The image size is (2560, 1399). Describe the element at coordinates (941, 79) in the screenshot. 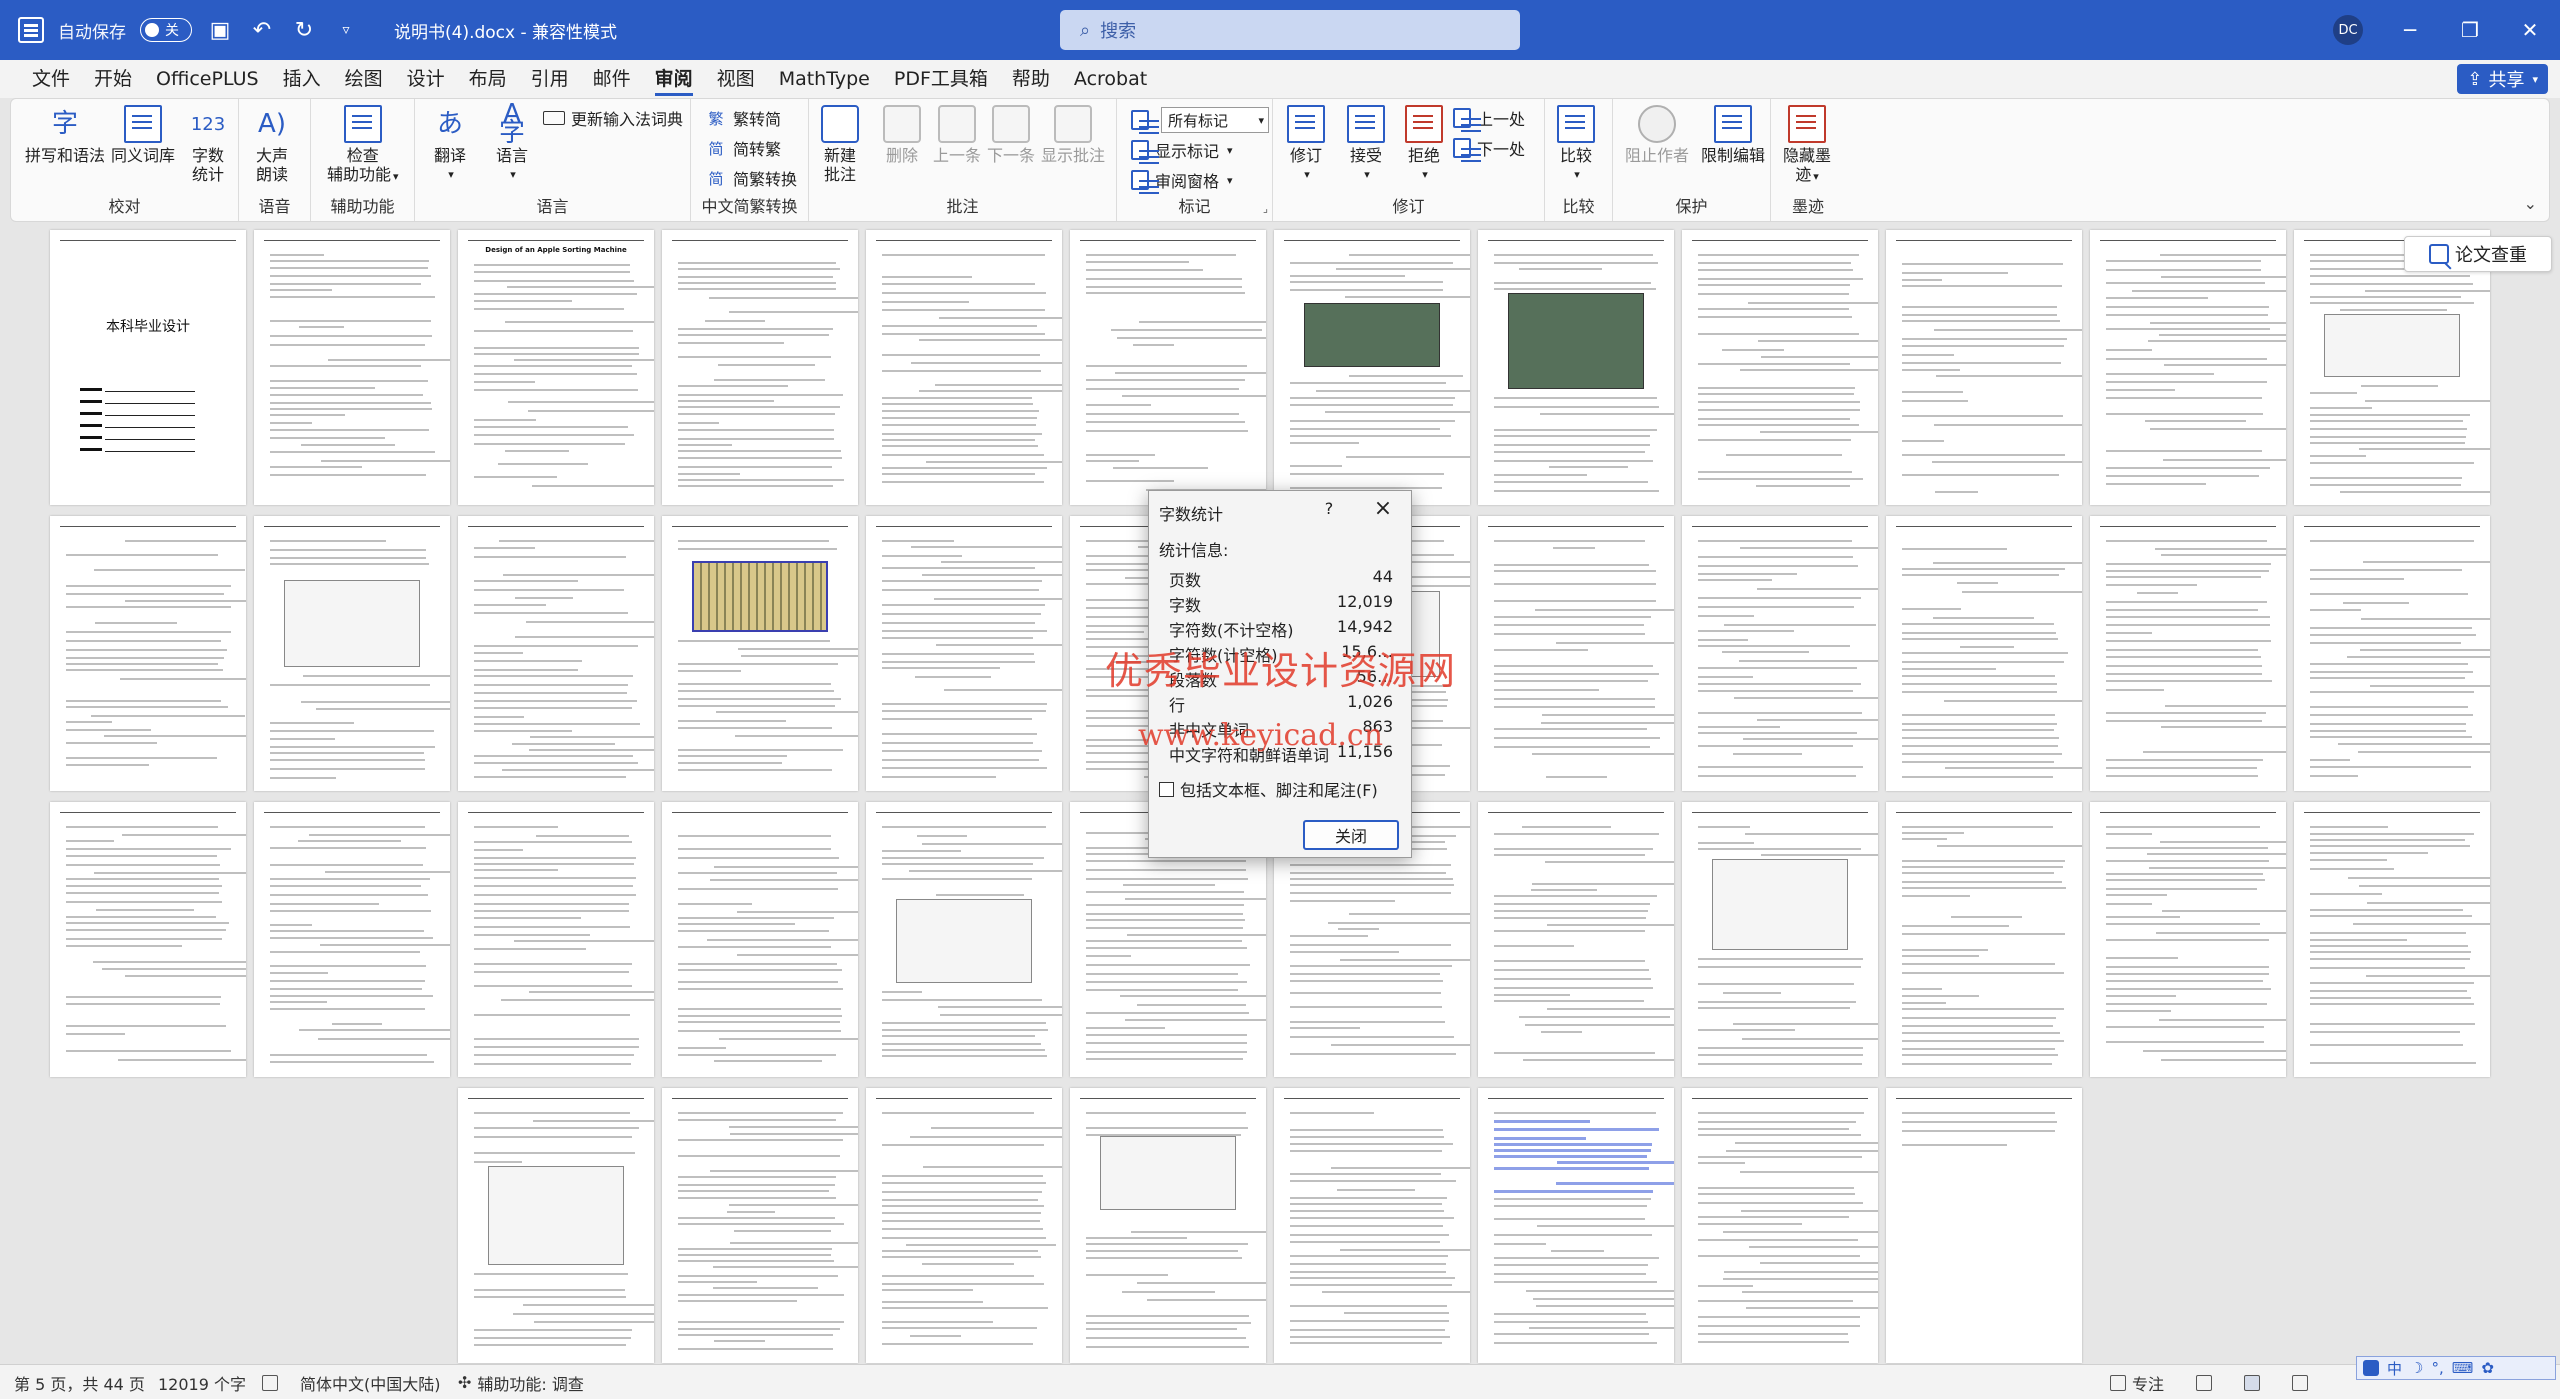

I see `tab-pdf-toolbox: PDF工具箱` at that location.